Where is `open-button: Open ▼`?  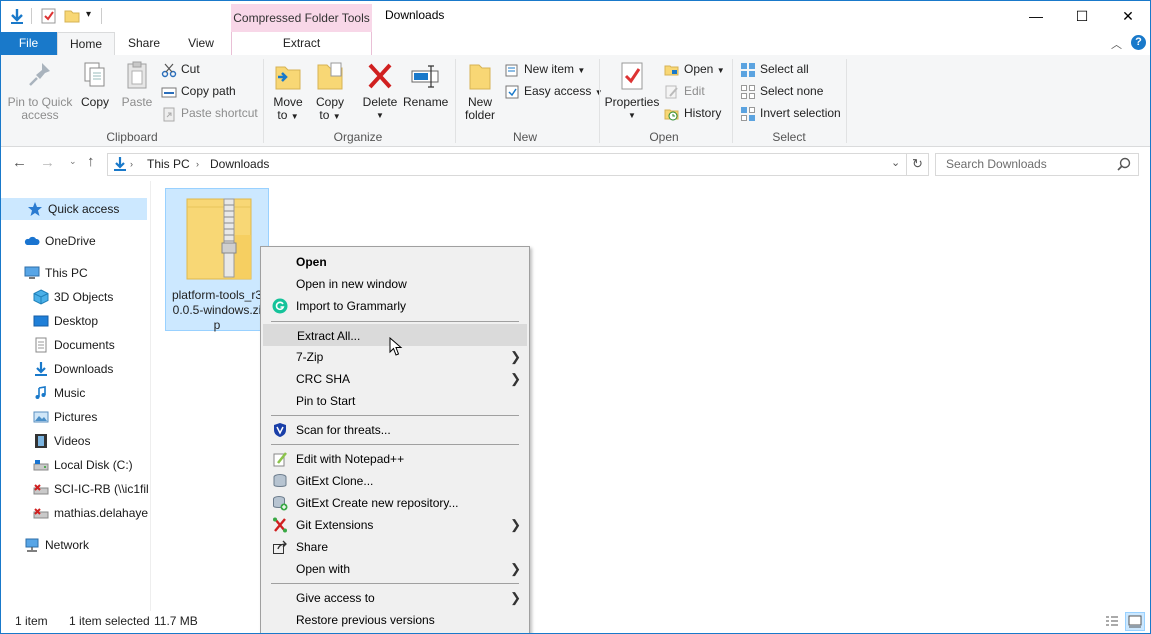
open-button: Open ▼ is located at coordinates (694, 69).